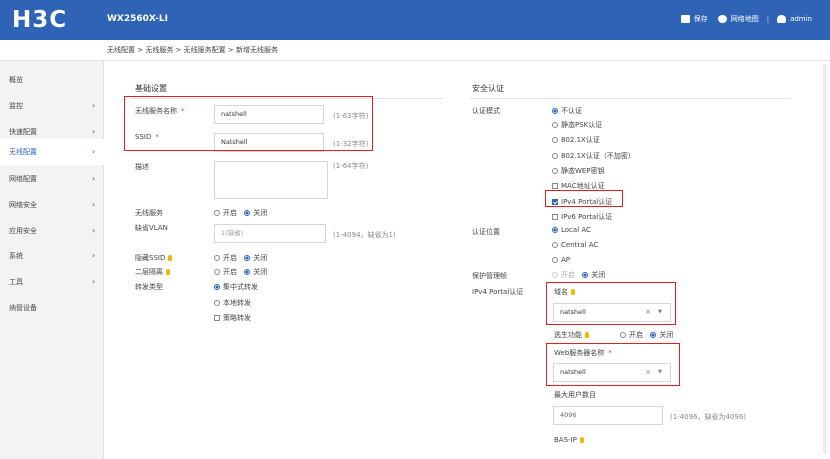 The width and height of the screenshot is (830, 459). Describe the element at coordinates (364, 235) in the screenshot. I see `default-vlan-hint: (1-4094，缺省为1)` at that location.